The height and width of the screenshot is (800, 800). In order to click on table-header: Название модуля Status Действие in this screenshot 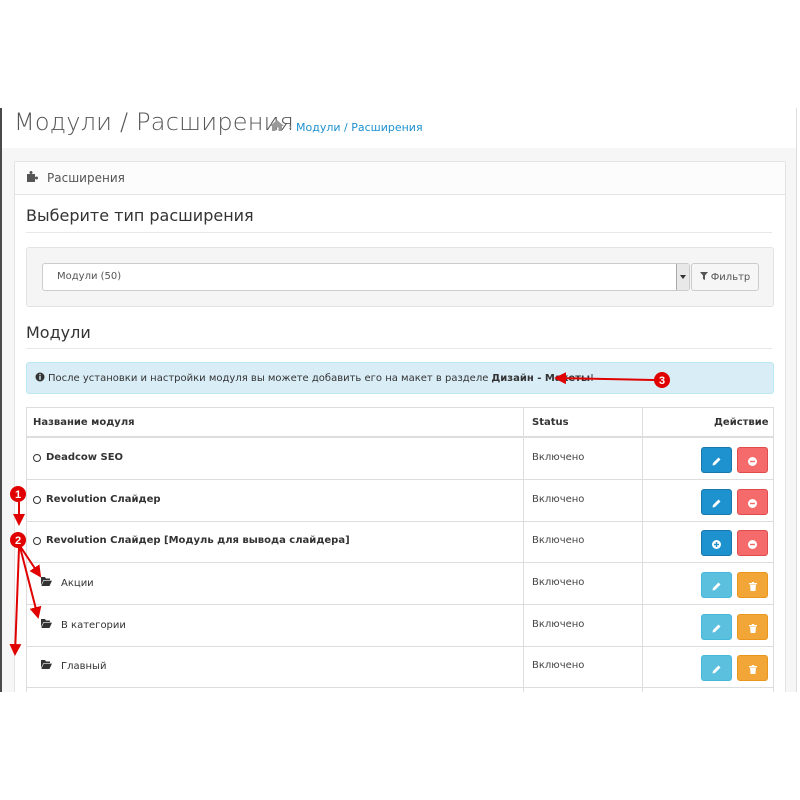, I will do `click(400, 423)`.